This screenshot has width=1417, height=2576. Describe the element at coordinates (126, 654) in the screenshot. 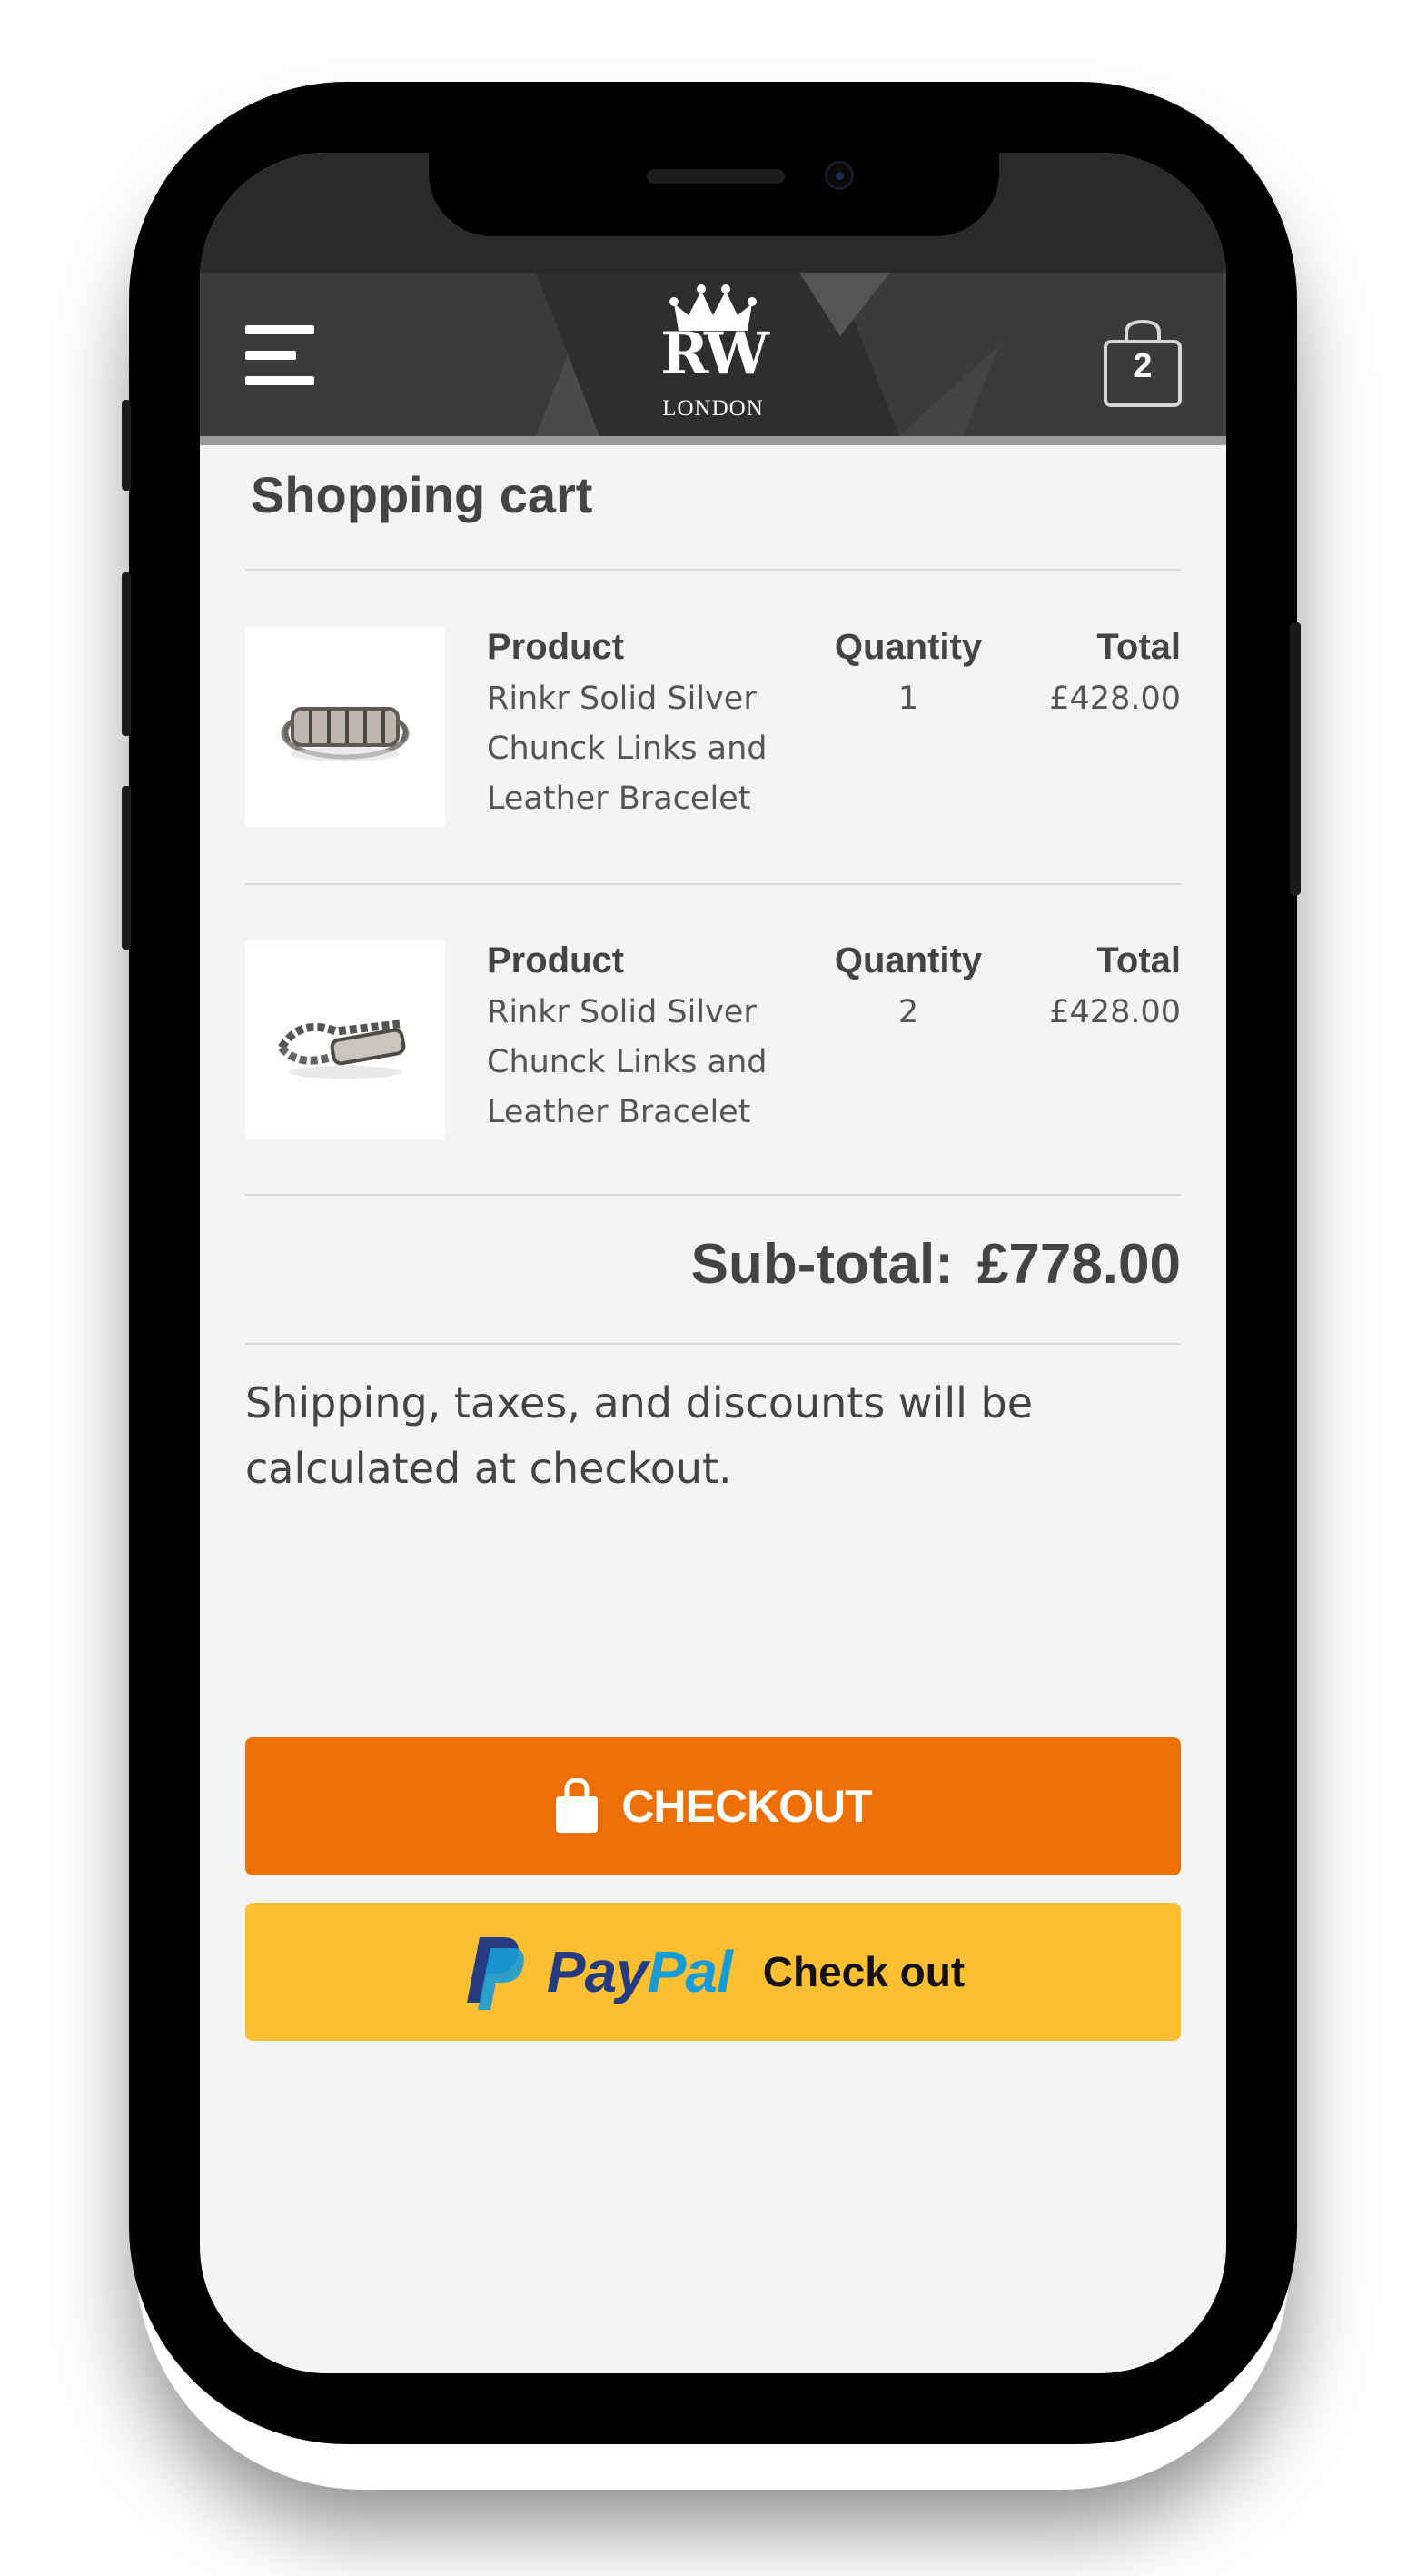

I see `volume-up-button` at that location.